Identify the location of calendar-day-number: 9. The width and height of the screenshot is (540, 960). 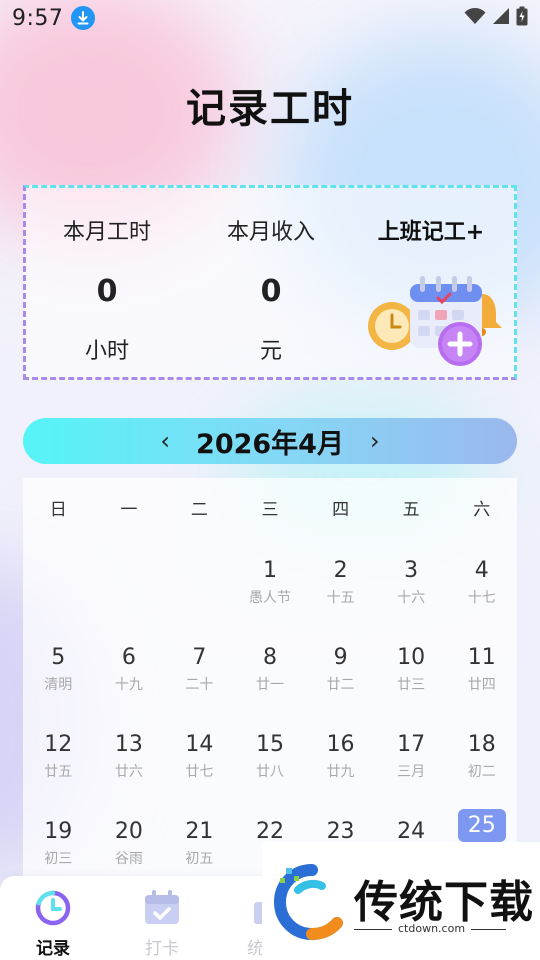
(340, 657).